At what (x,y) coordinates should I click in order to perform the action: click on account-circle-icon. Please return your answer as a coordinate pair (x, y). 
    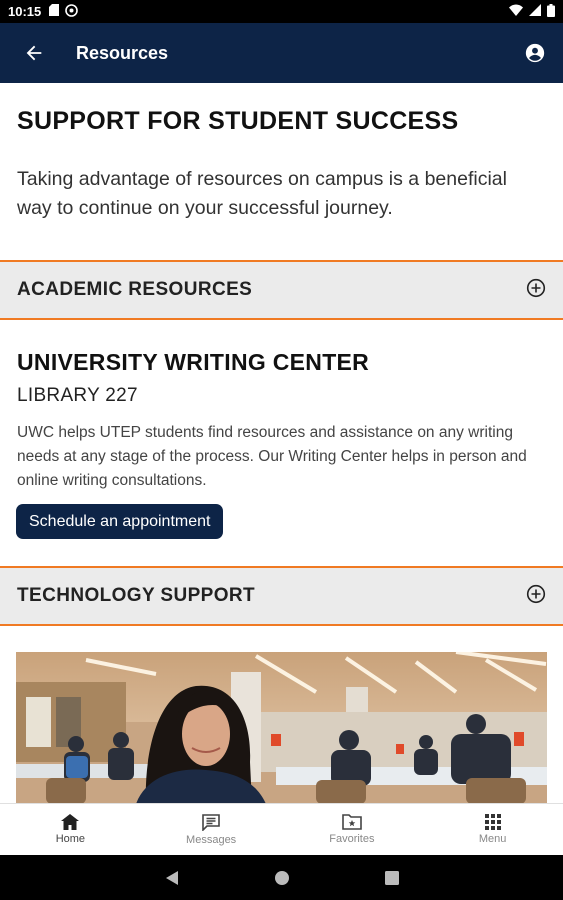
    Looking at the image, I should click on (535, 53).